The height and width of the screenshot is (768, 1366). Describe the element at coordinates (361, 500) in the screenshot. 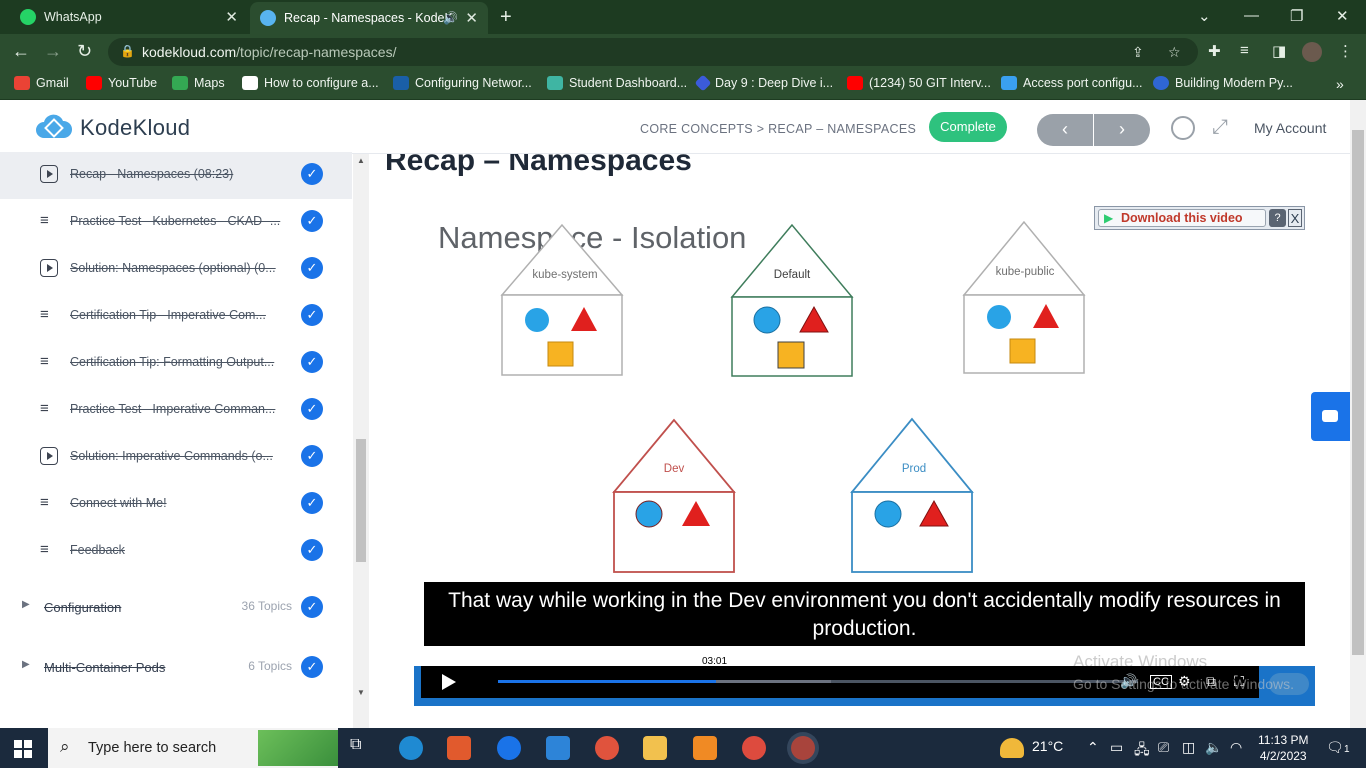

I see `sidebar-scroll-thumb` at that location.